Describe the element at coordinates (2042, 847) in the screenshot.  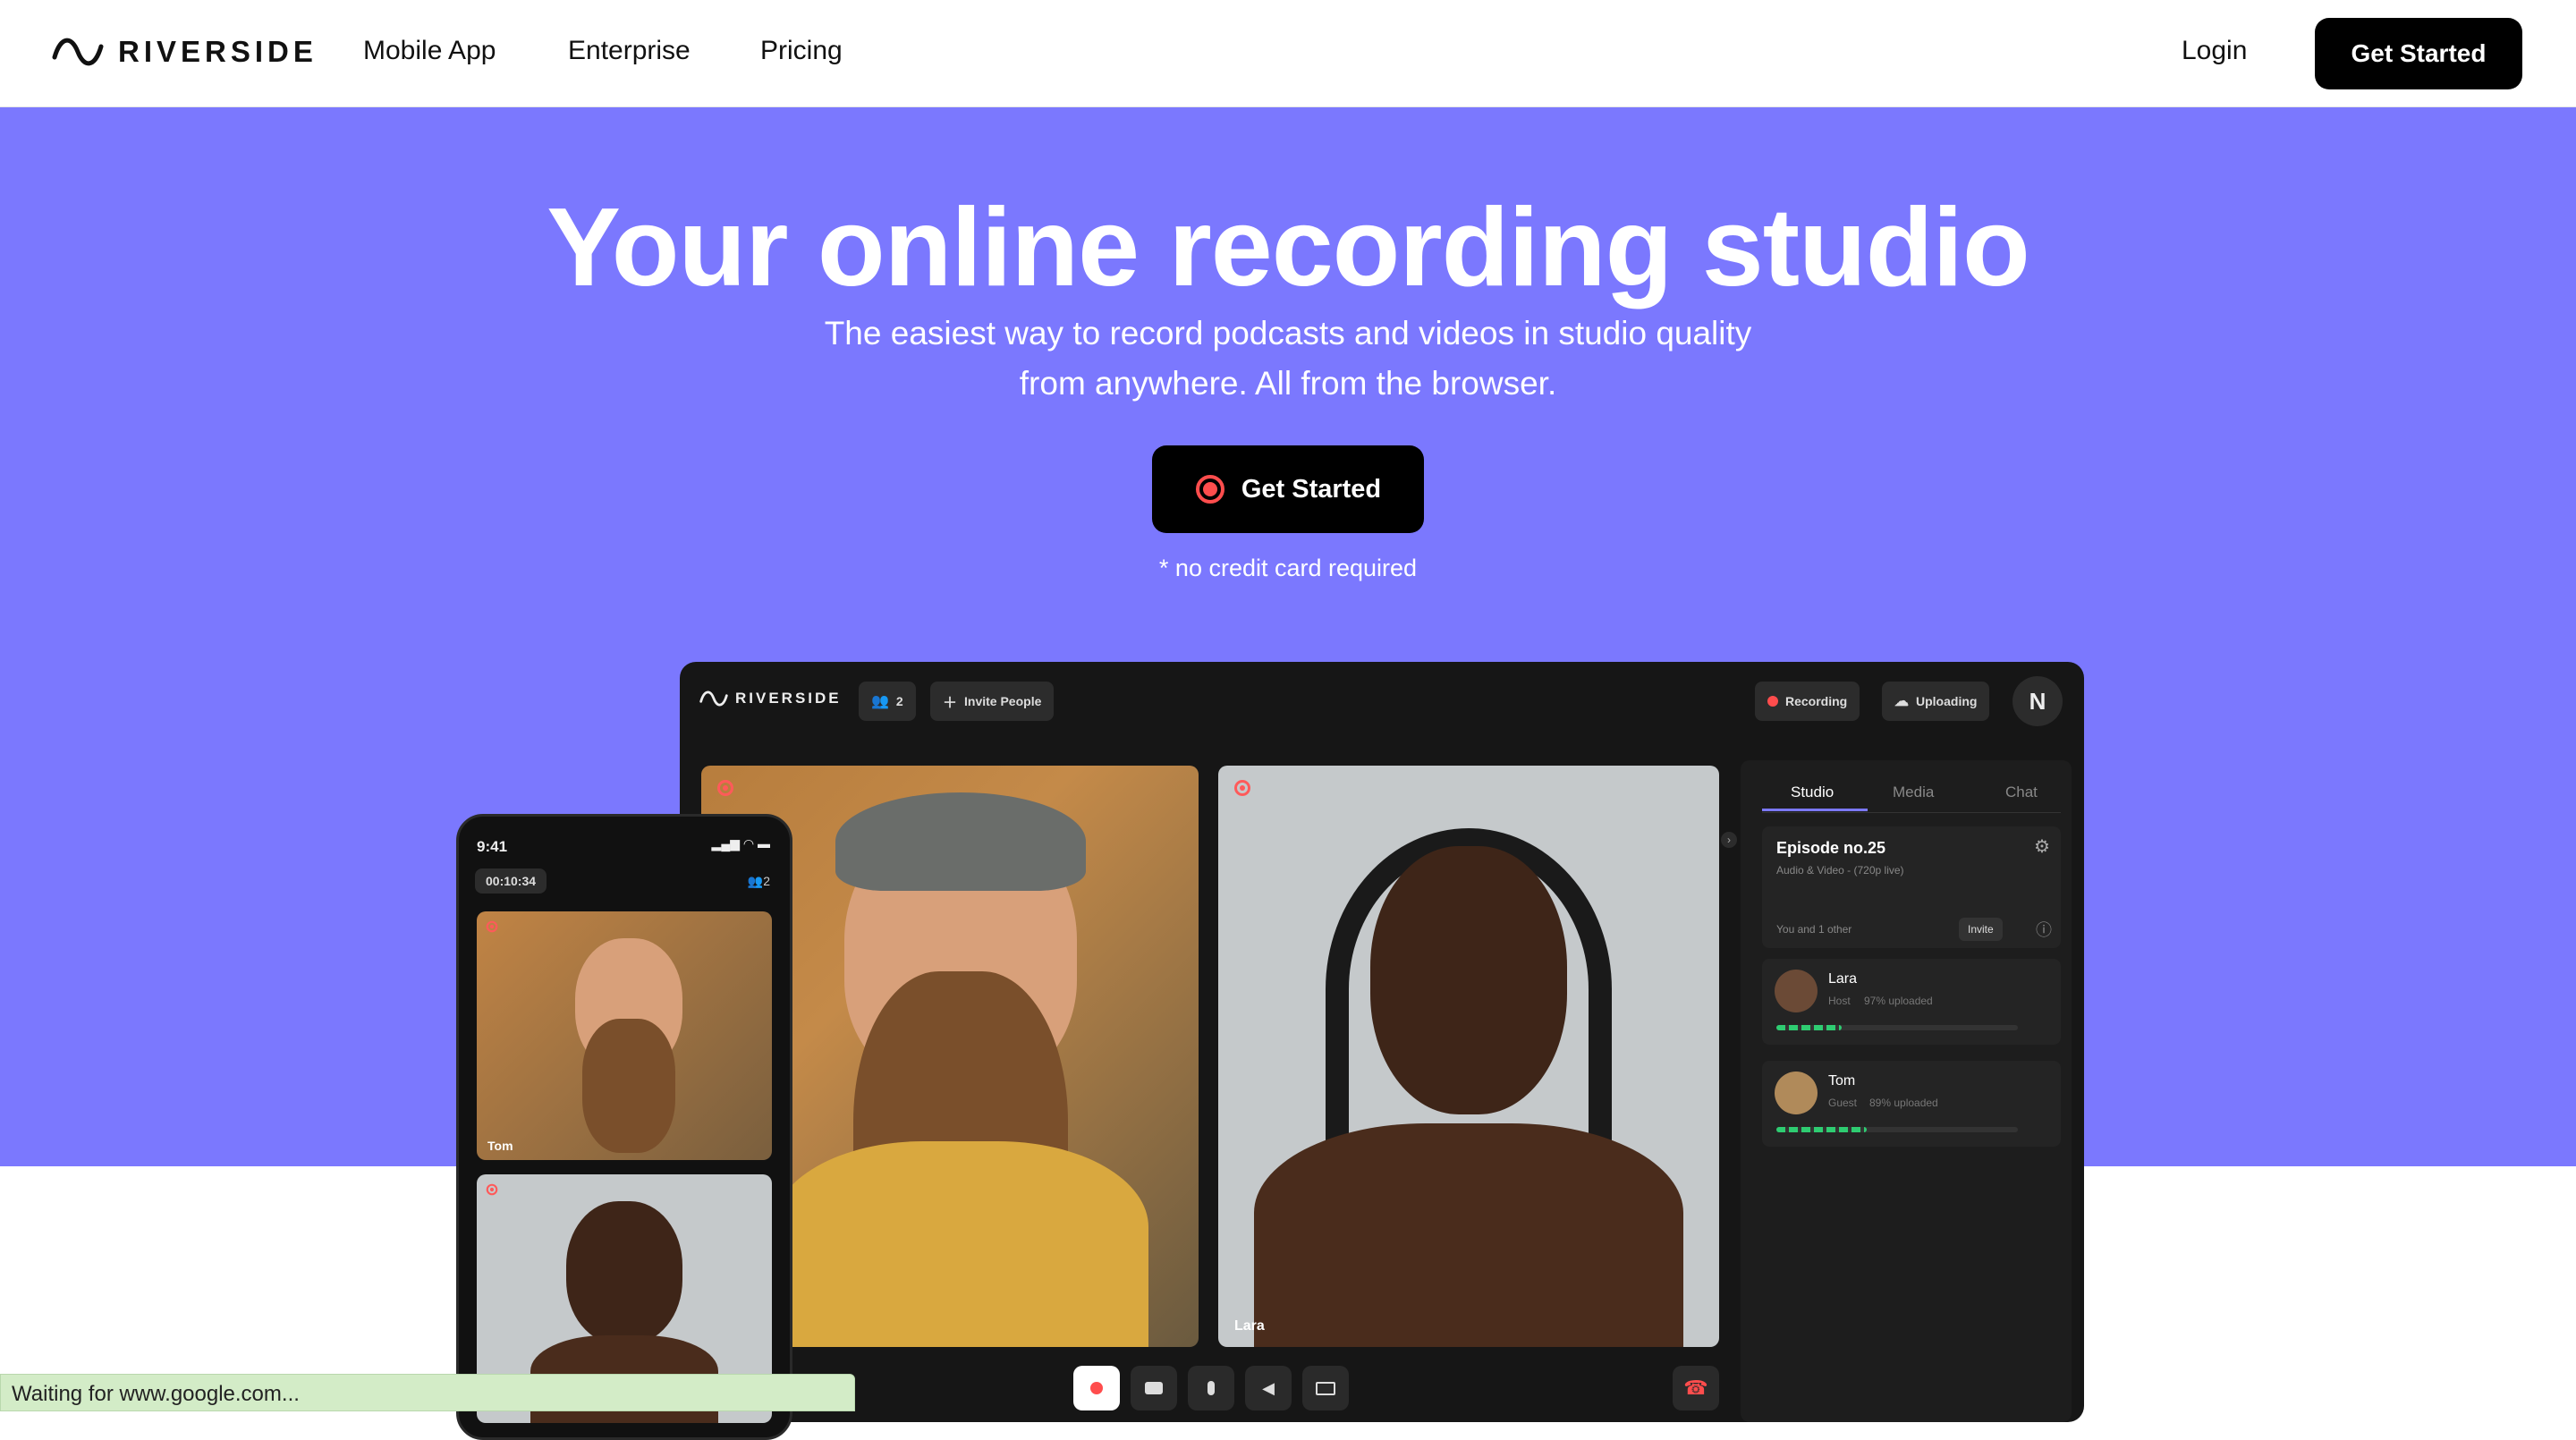
I see `gear-icon: ⚙` at that location.